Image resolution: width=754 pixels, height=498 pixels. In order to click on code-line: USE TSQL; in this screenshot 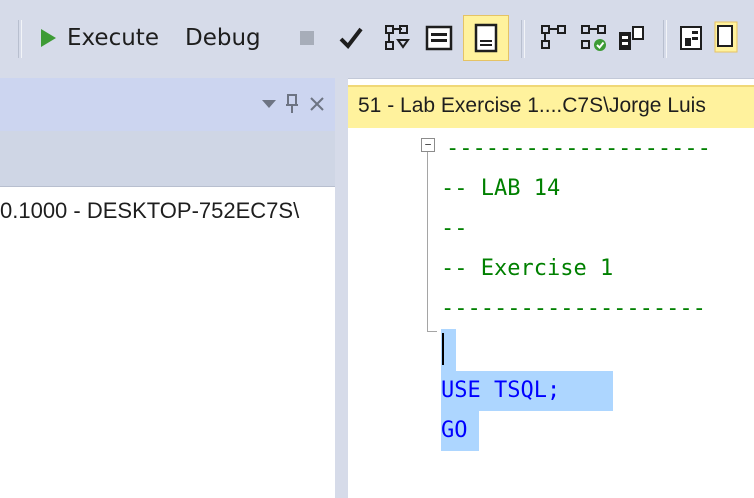, I will do `click(501, 390)`.